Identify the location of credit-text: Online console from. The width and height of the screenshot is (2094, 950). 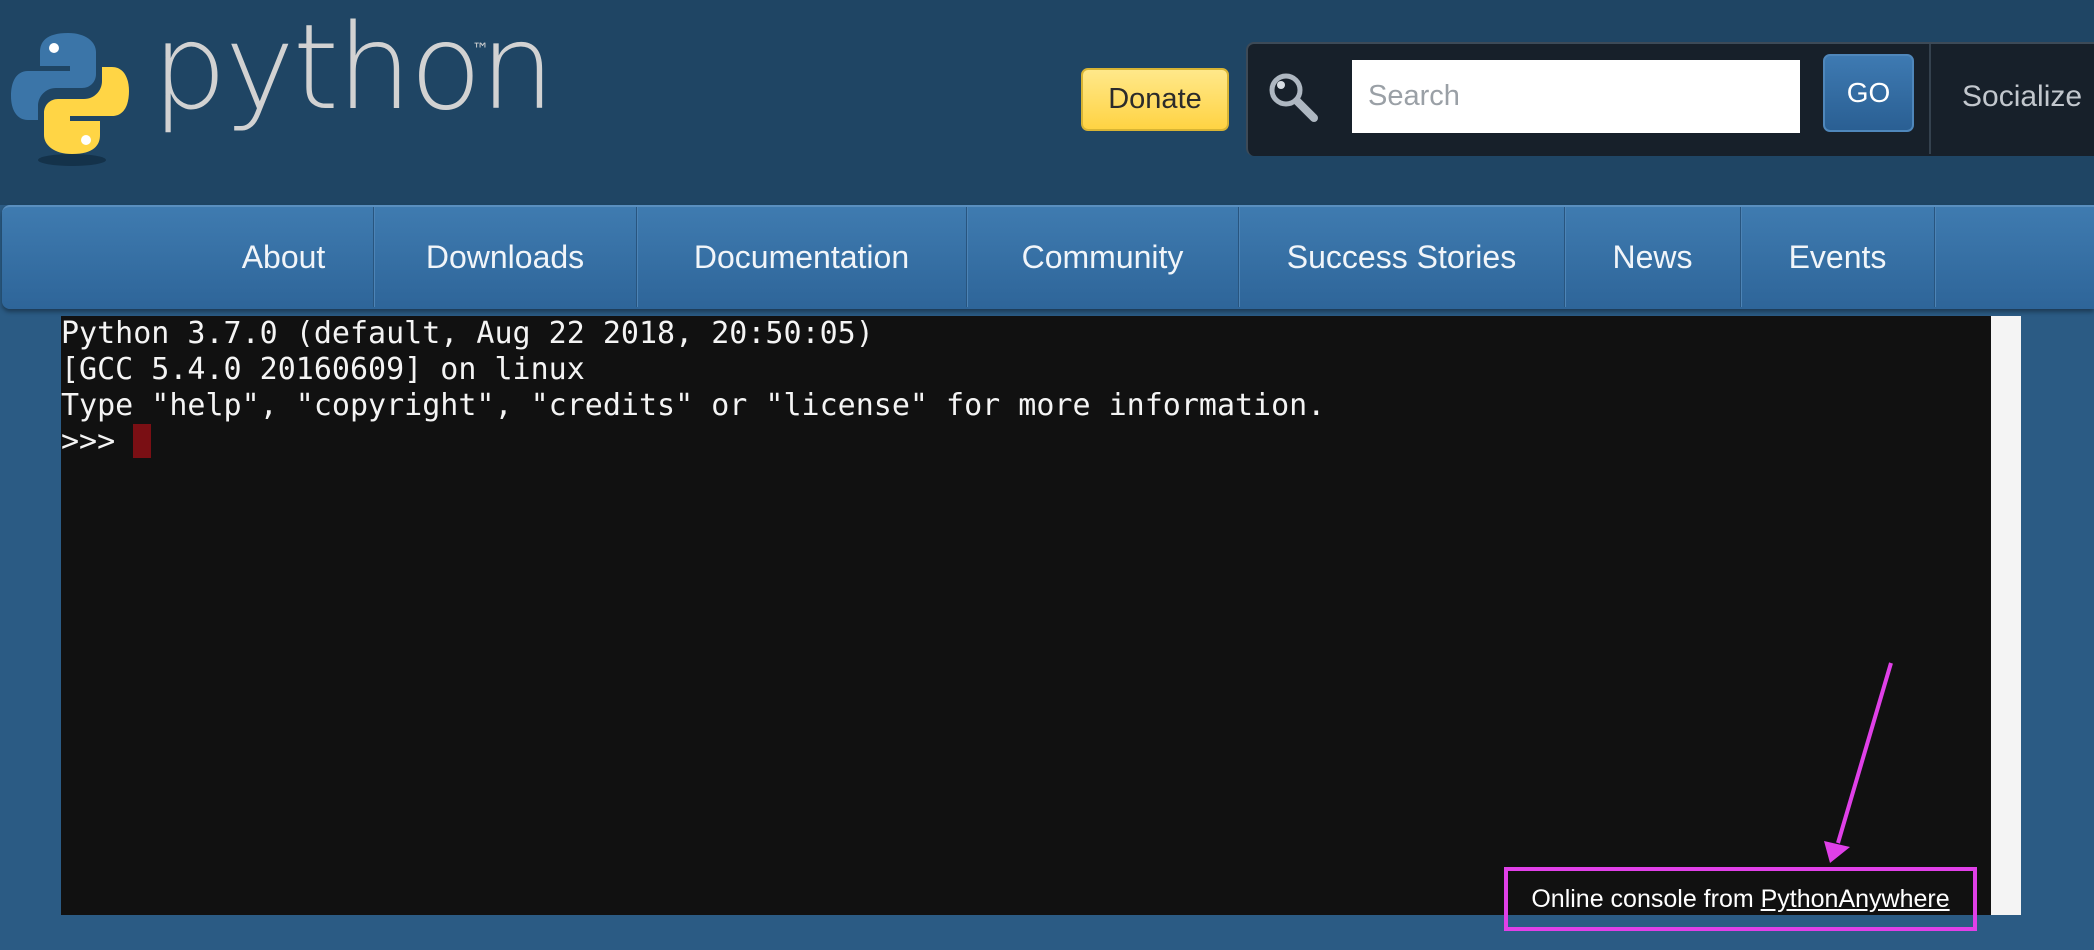
(1646, 898).